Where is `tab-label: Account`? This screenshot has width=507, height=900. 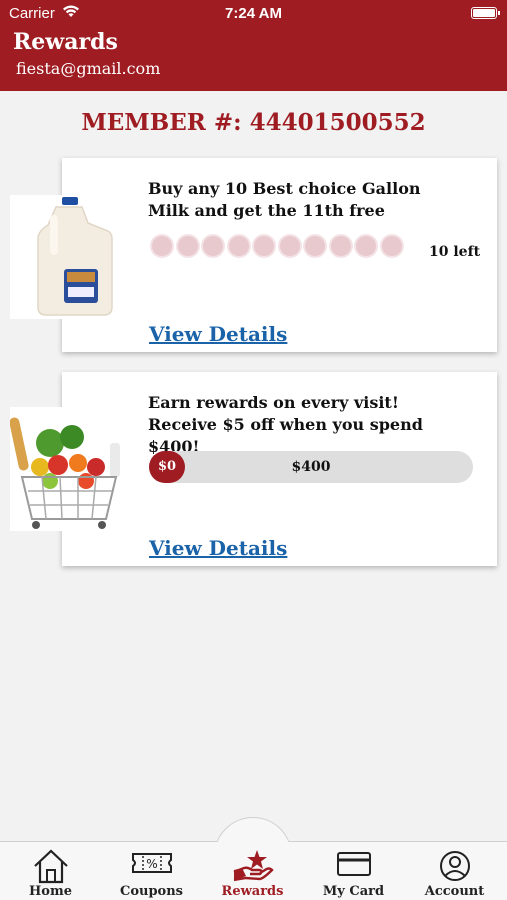 tab-label: Account is located at coordinates (454, 891).